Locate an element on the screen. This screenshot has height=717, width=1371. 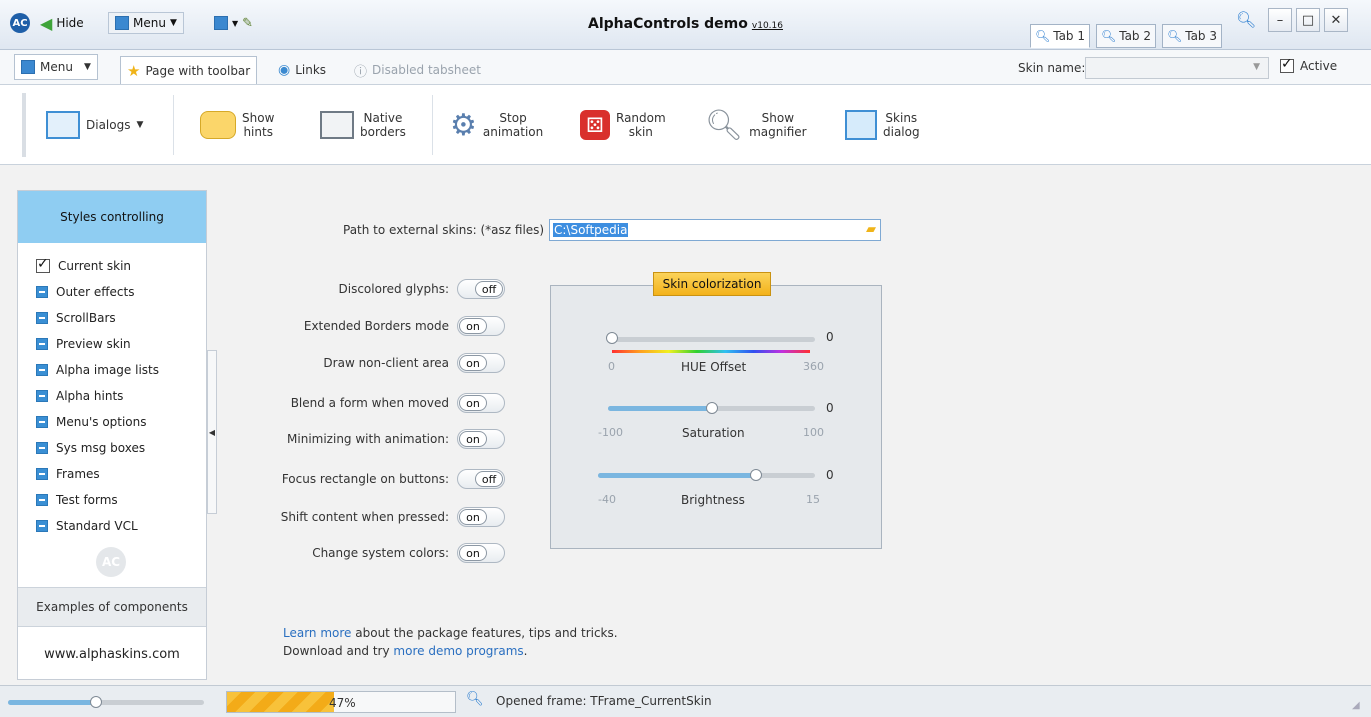
page-menu-label: Menu is located at coordinates (56, 67).